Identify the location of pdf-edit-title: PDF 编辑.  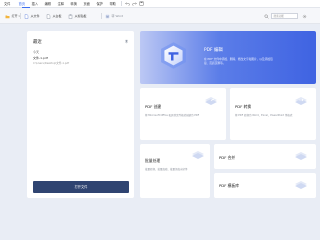
(213, 50).